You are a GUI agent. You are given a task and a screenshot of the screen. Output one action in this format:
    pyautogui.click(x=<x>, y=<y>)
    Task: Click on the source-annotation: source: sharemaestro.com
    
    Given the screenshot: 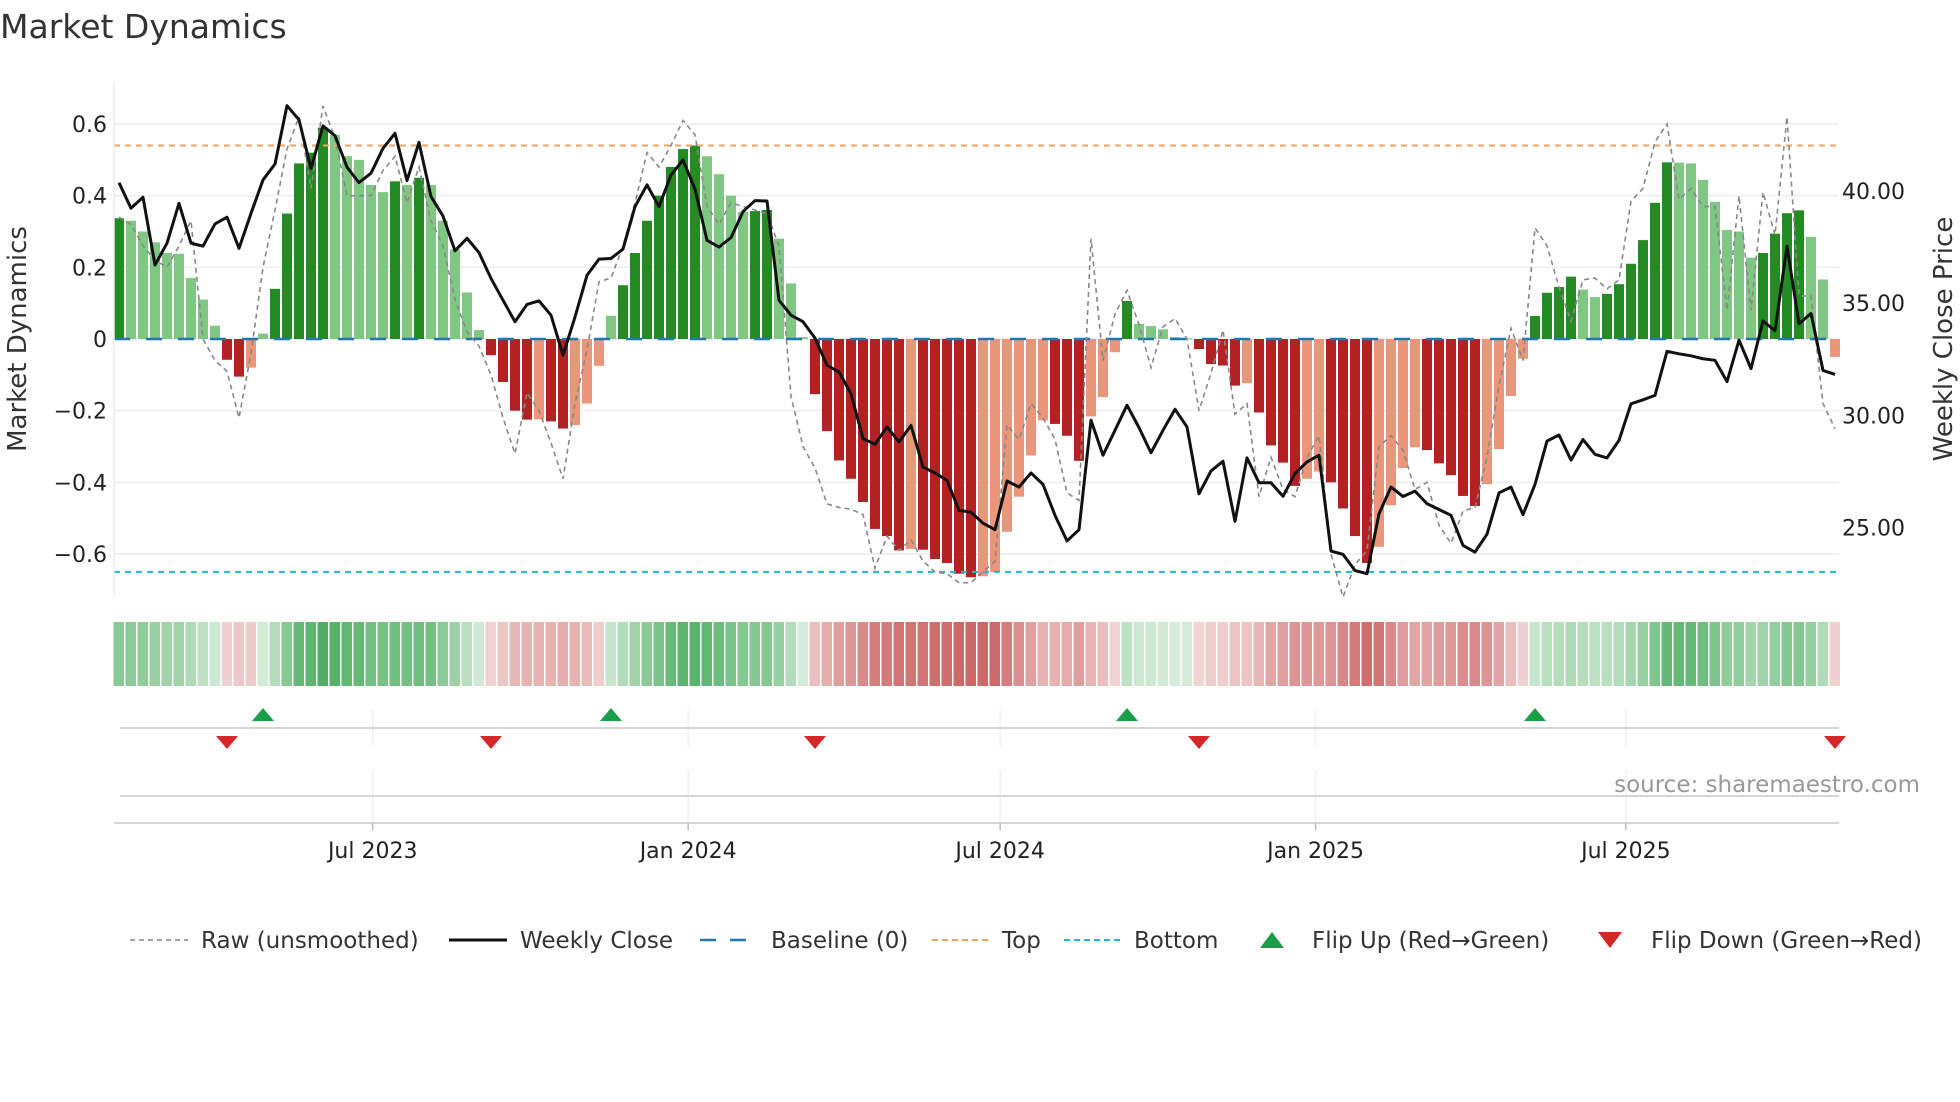 What is the action you would take?
    pyautogui.click(x=1767, y=785)
    